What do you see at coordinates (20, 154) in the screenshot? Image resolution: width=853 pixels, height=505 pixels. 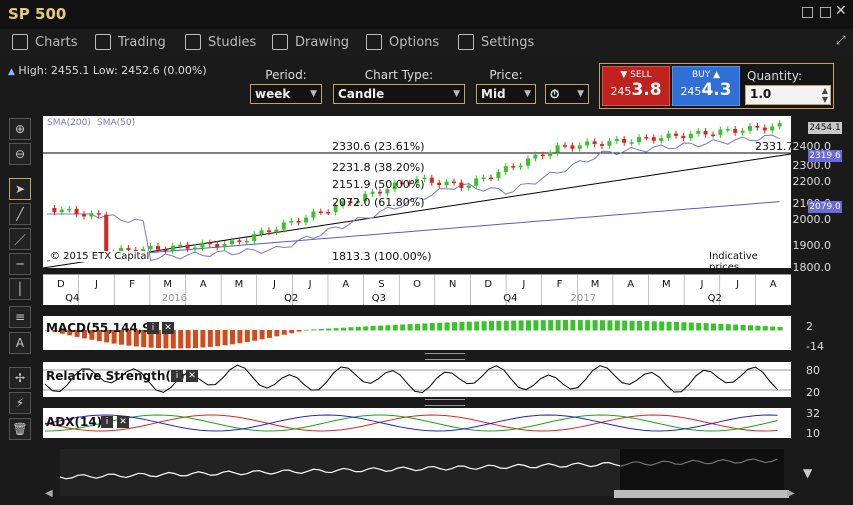 I see `zoom-out-icon: ⊖` at bounding box center [20, 154].